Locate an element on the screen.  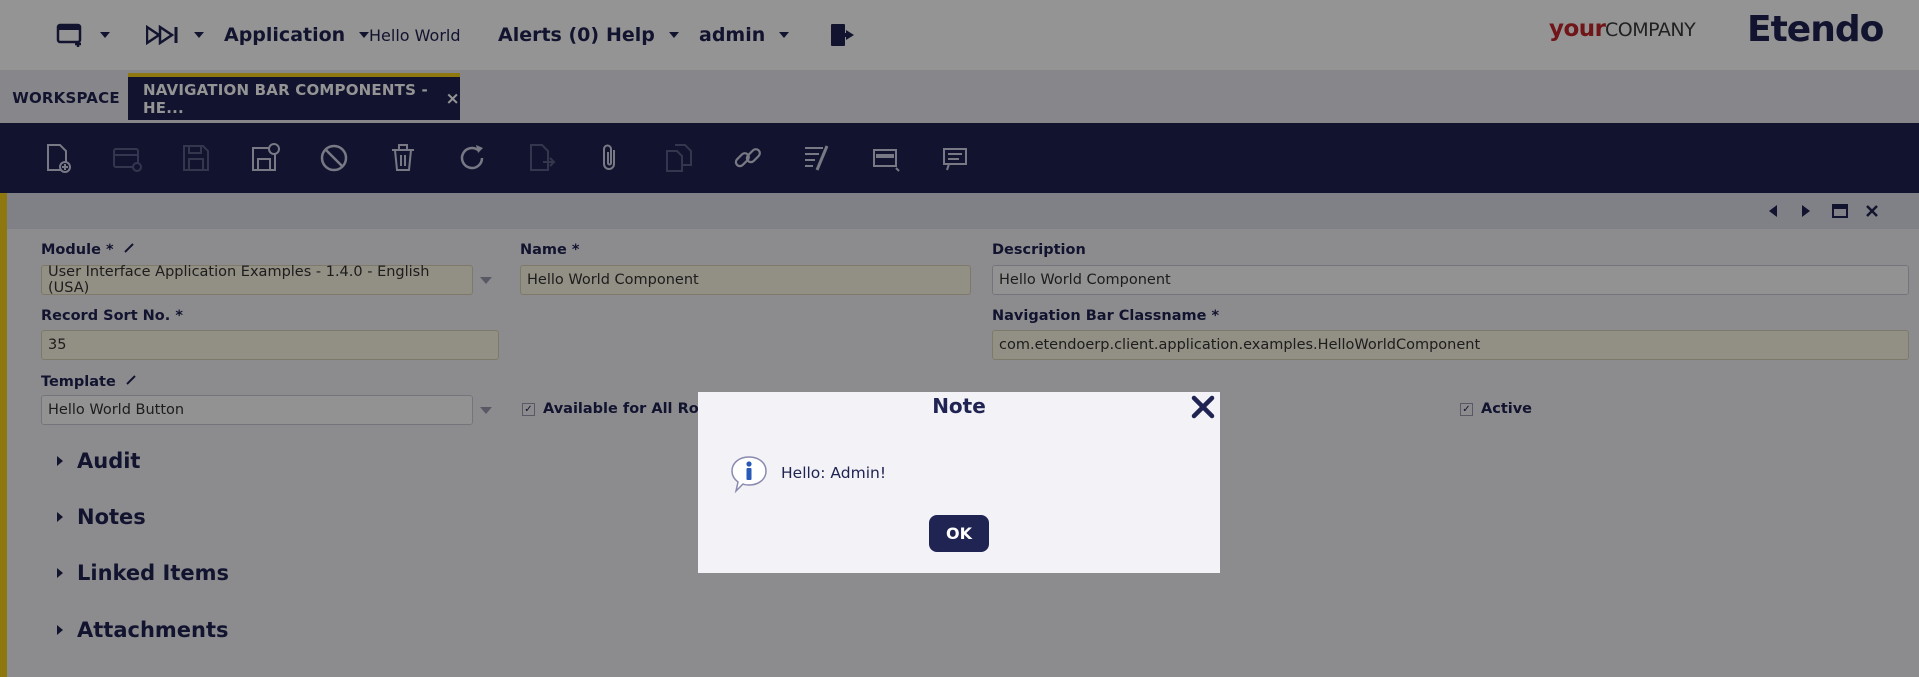
ok-button: OK is located at coordinates (959, 533).